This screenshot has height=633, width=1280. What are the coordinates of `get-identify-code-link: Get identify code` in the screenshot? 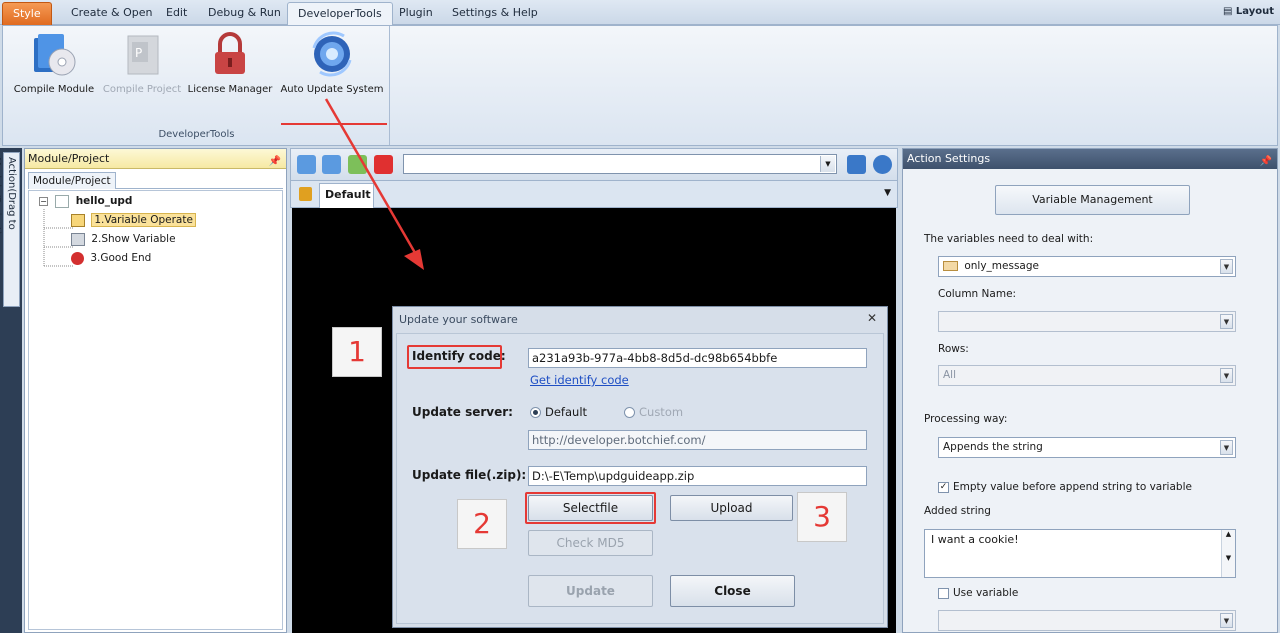 It's located at (579, 380).